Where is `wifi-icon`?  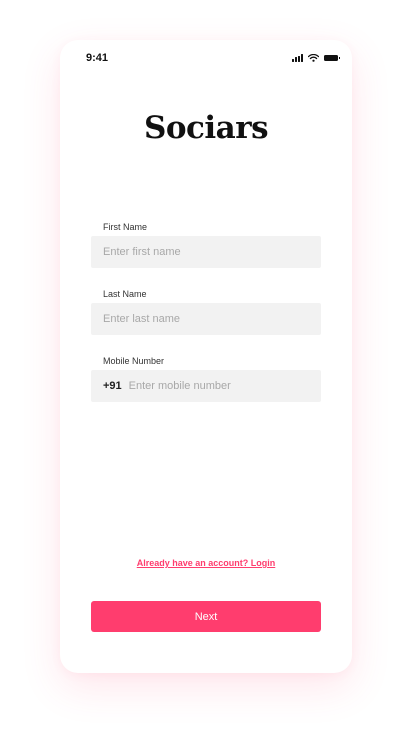
wifi-icon is located at coordinates (313, 58).